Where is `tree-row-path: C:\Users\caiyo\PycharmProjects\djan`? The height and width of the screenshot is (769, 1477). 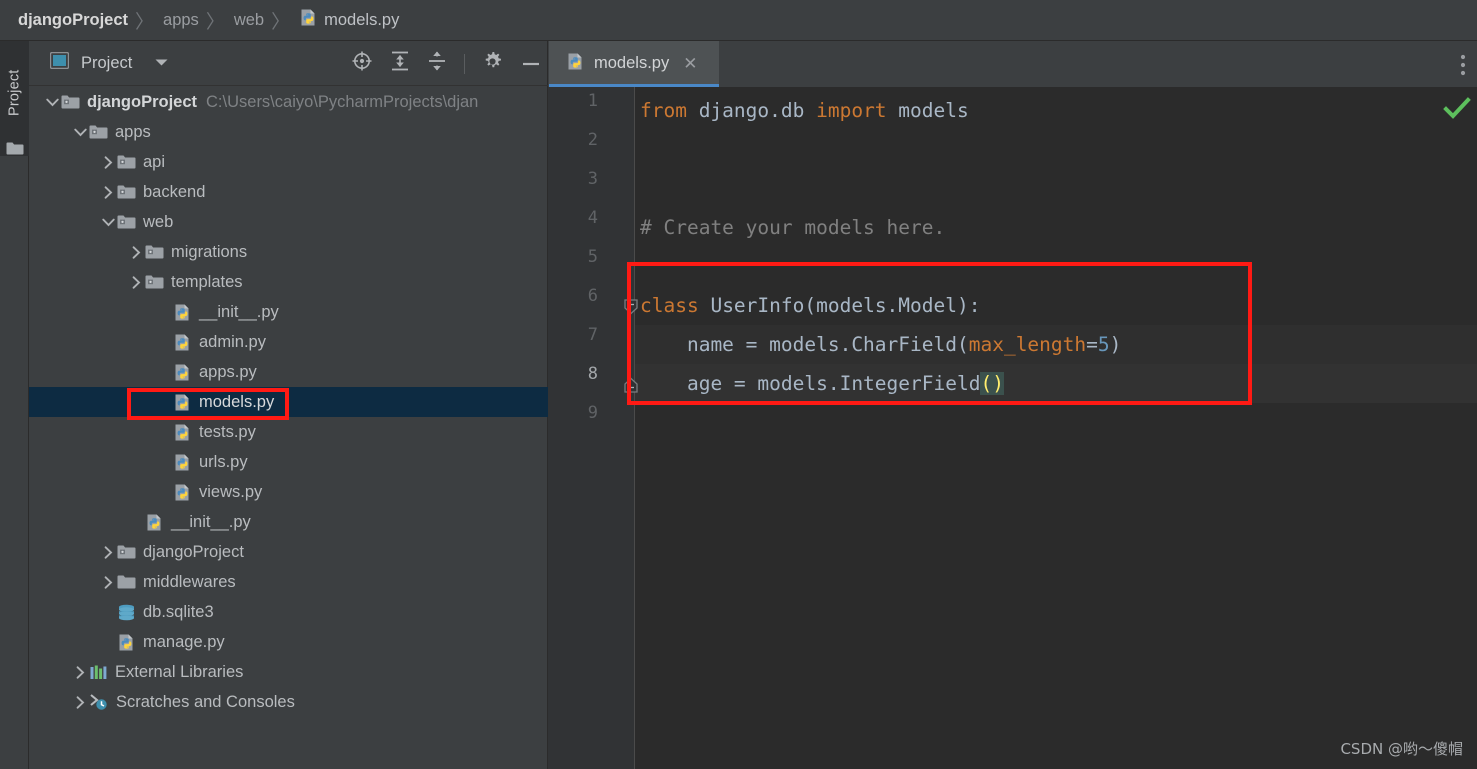 tree-row-path: C:\Users\caiyo\PycharmProjects\djan is located at coordinates (342, 101).